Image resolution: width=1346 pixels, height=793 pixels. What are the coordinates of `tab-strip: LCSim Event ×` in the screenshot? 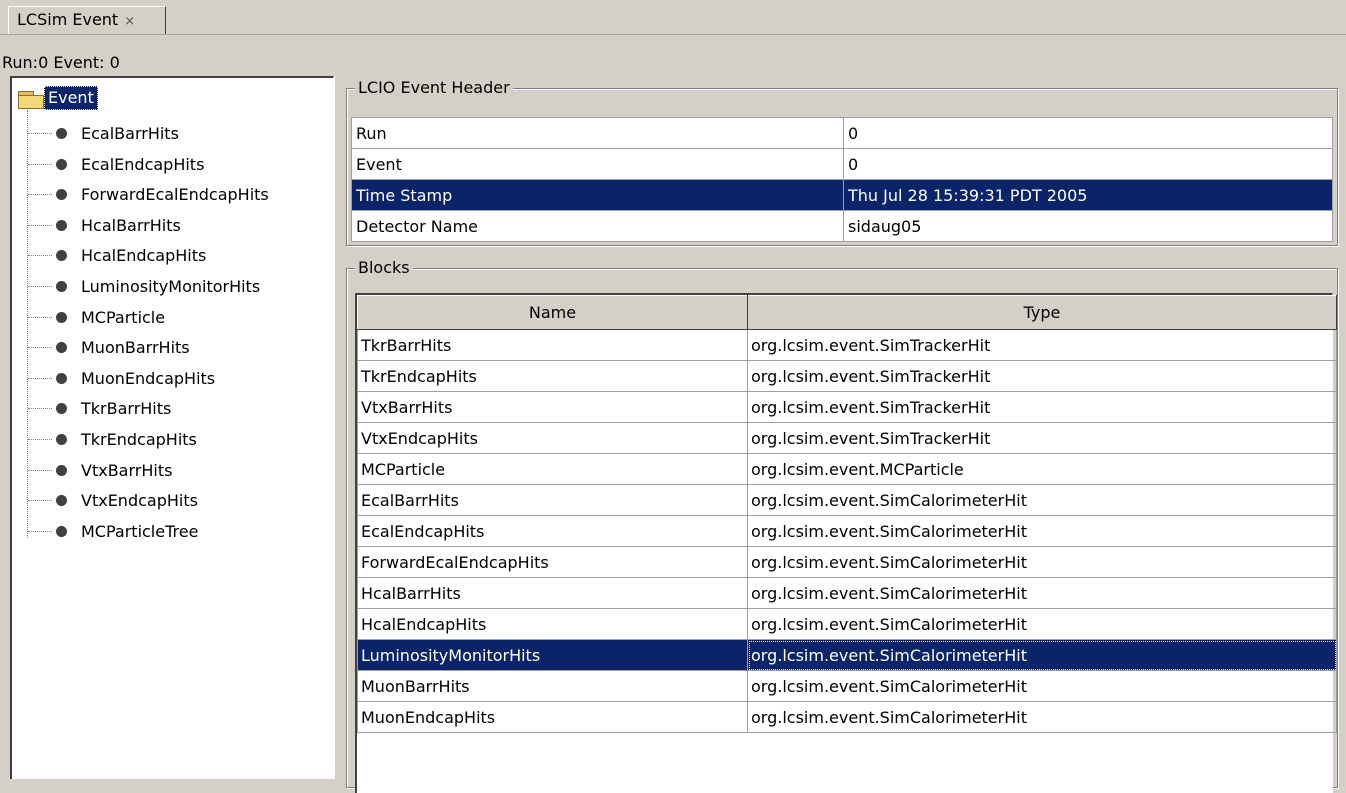 It's located at (673, 17).